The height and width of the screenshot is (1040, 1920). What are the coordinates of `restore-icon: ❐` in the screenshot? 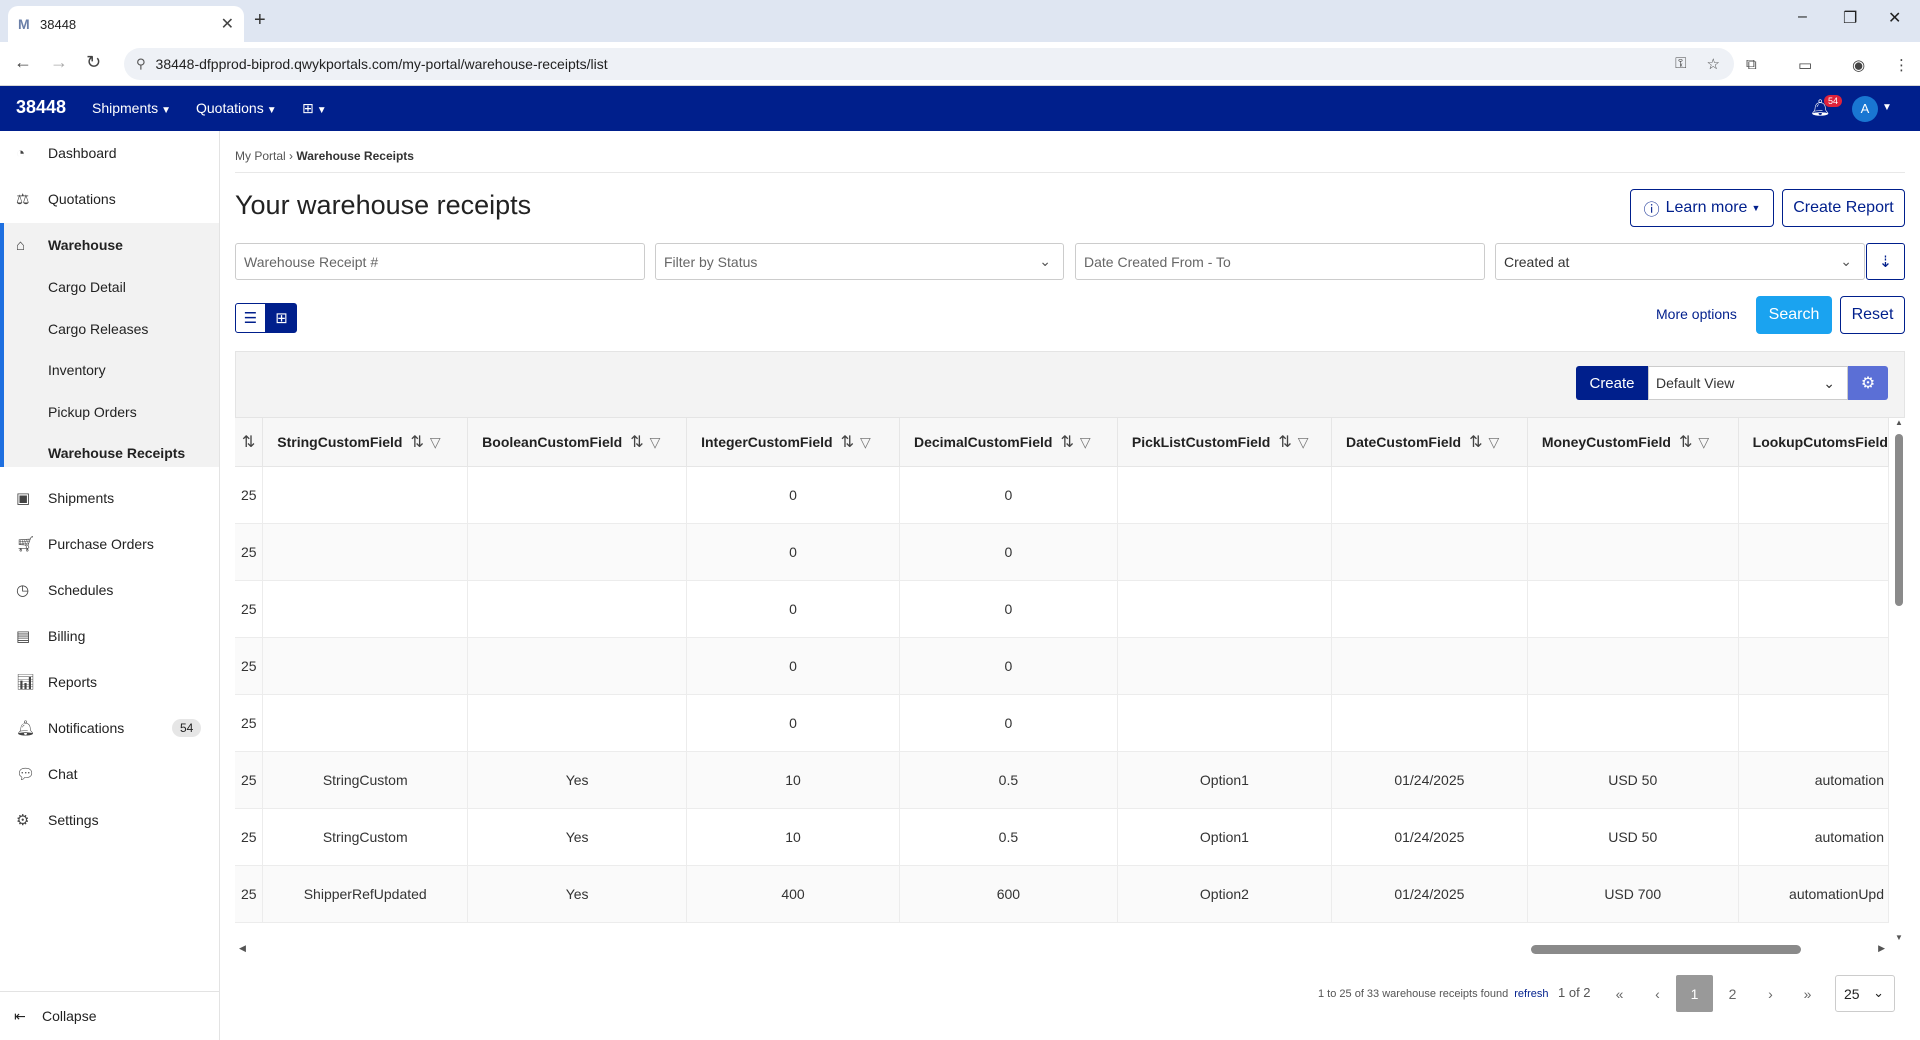 It's located at (1850, 18).